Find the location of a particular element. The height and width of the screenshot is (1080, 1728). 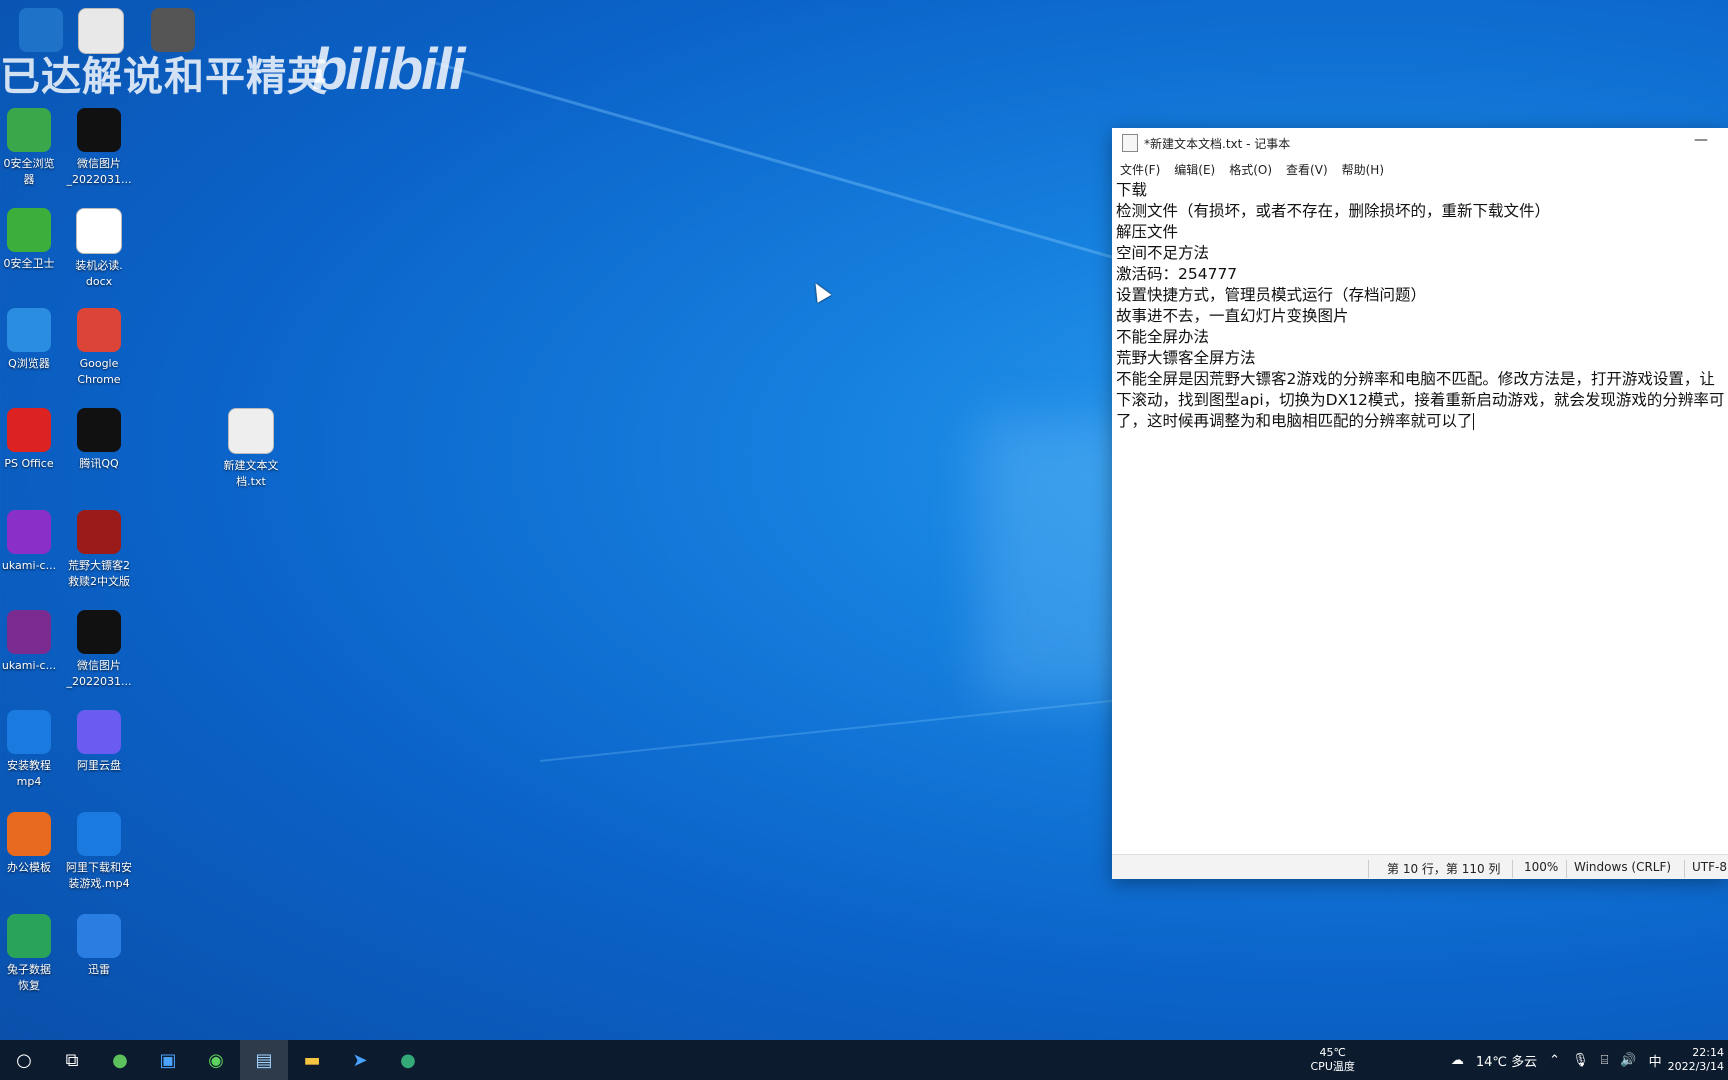

desktop-shortcut: Google Chrome is located at coordinates (99, 348).